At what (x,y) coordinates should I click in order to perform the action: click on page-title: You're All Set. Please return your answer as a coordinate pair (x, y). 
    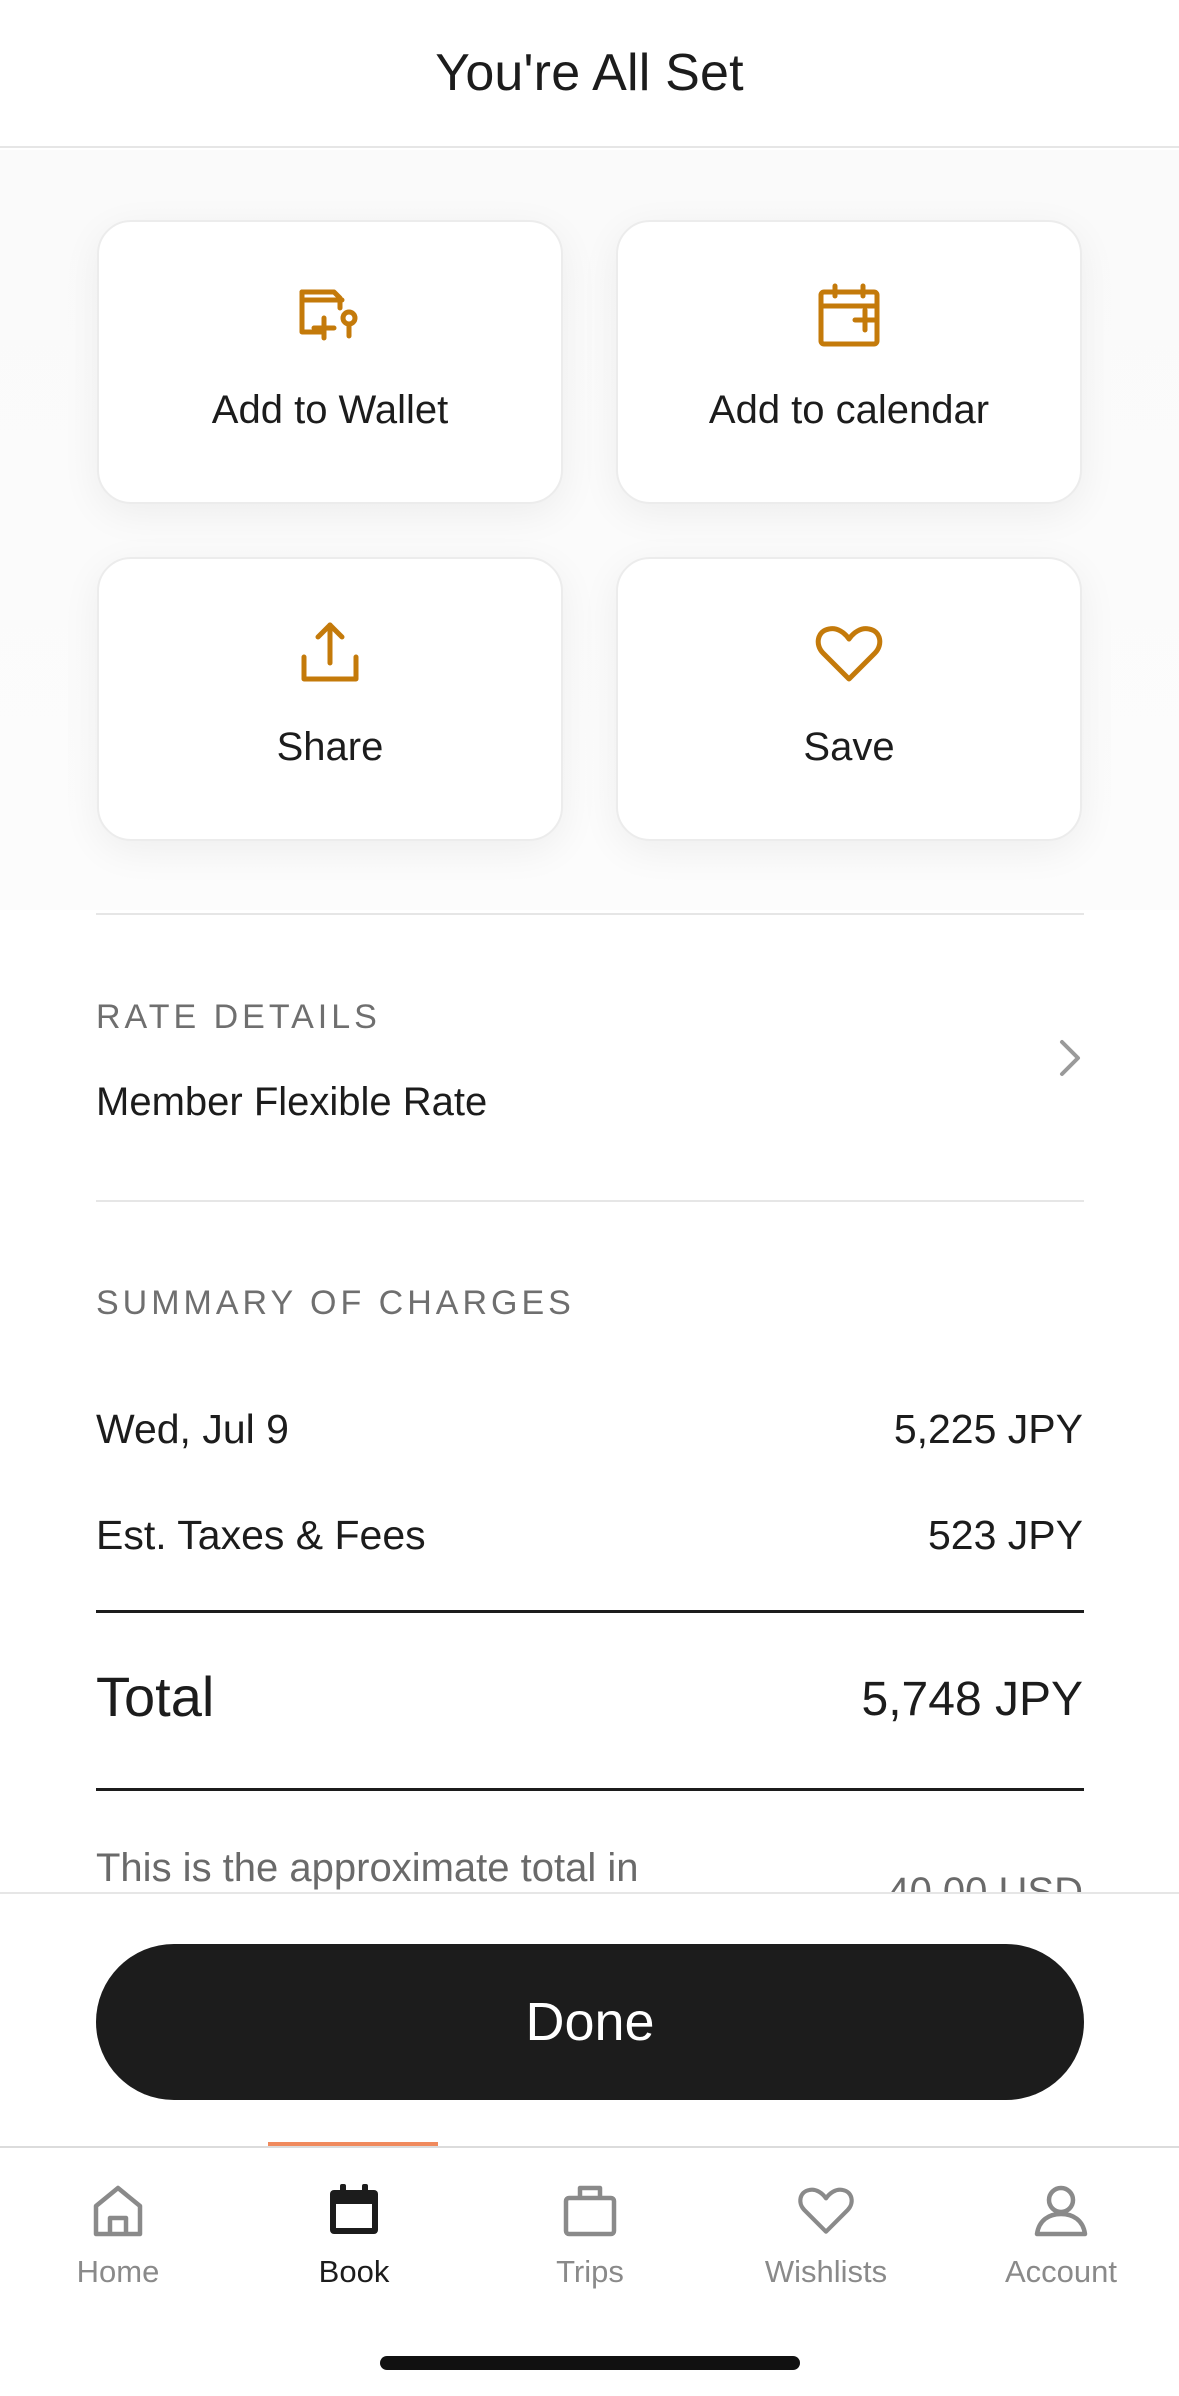
    Looking at the image, I should click on (589, 73).